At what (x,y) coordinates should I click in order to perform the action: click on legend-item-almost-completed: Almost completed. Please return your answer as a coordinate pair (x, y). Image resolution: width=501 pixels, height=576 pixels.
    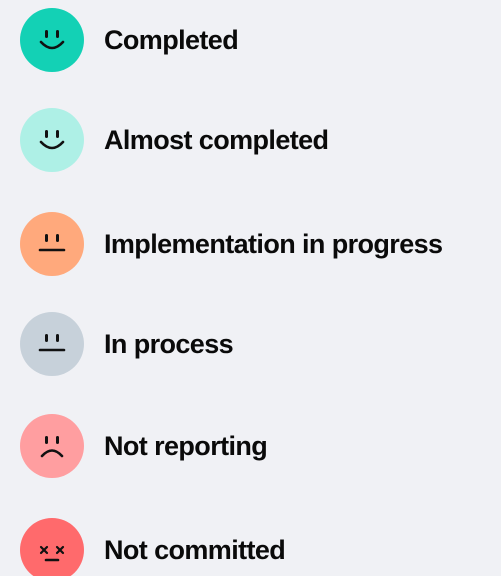
    Looking at the image, I should click on (174, 140).